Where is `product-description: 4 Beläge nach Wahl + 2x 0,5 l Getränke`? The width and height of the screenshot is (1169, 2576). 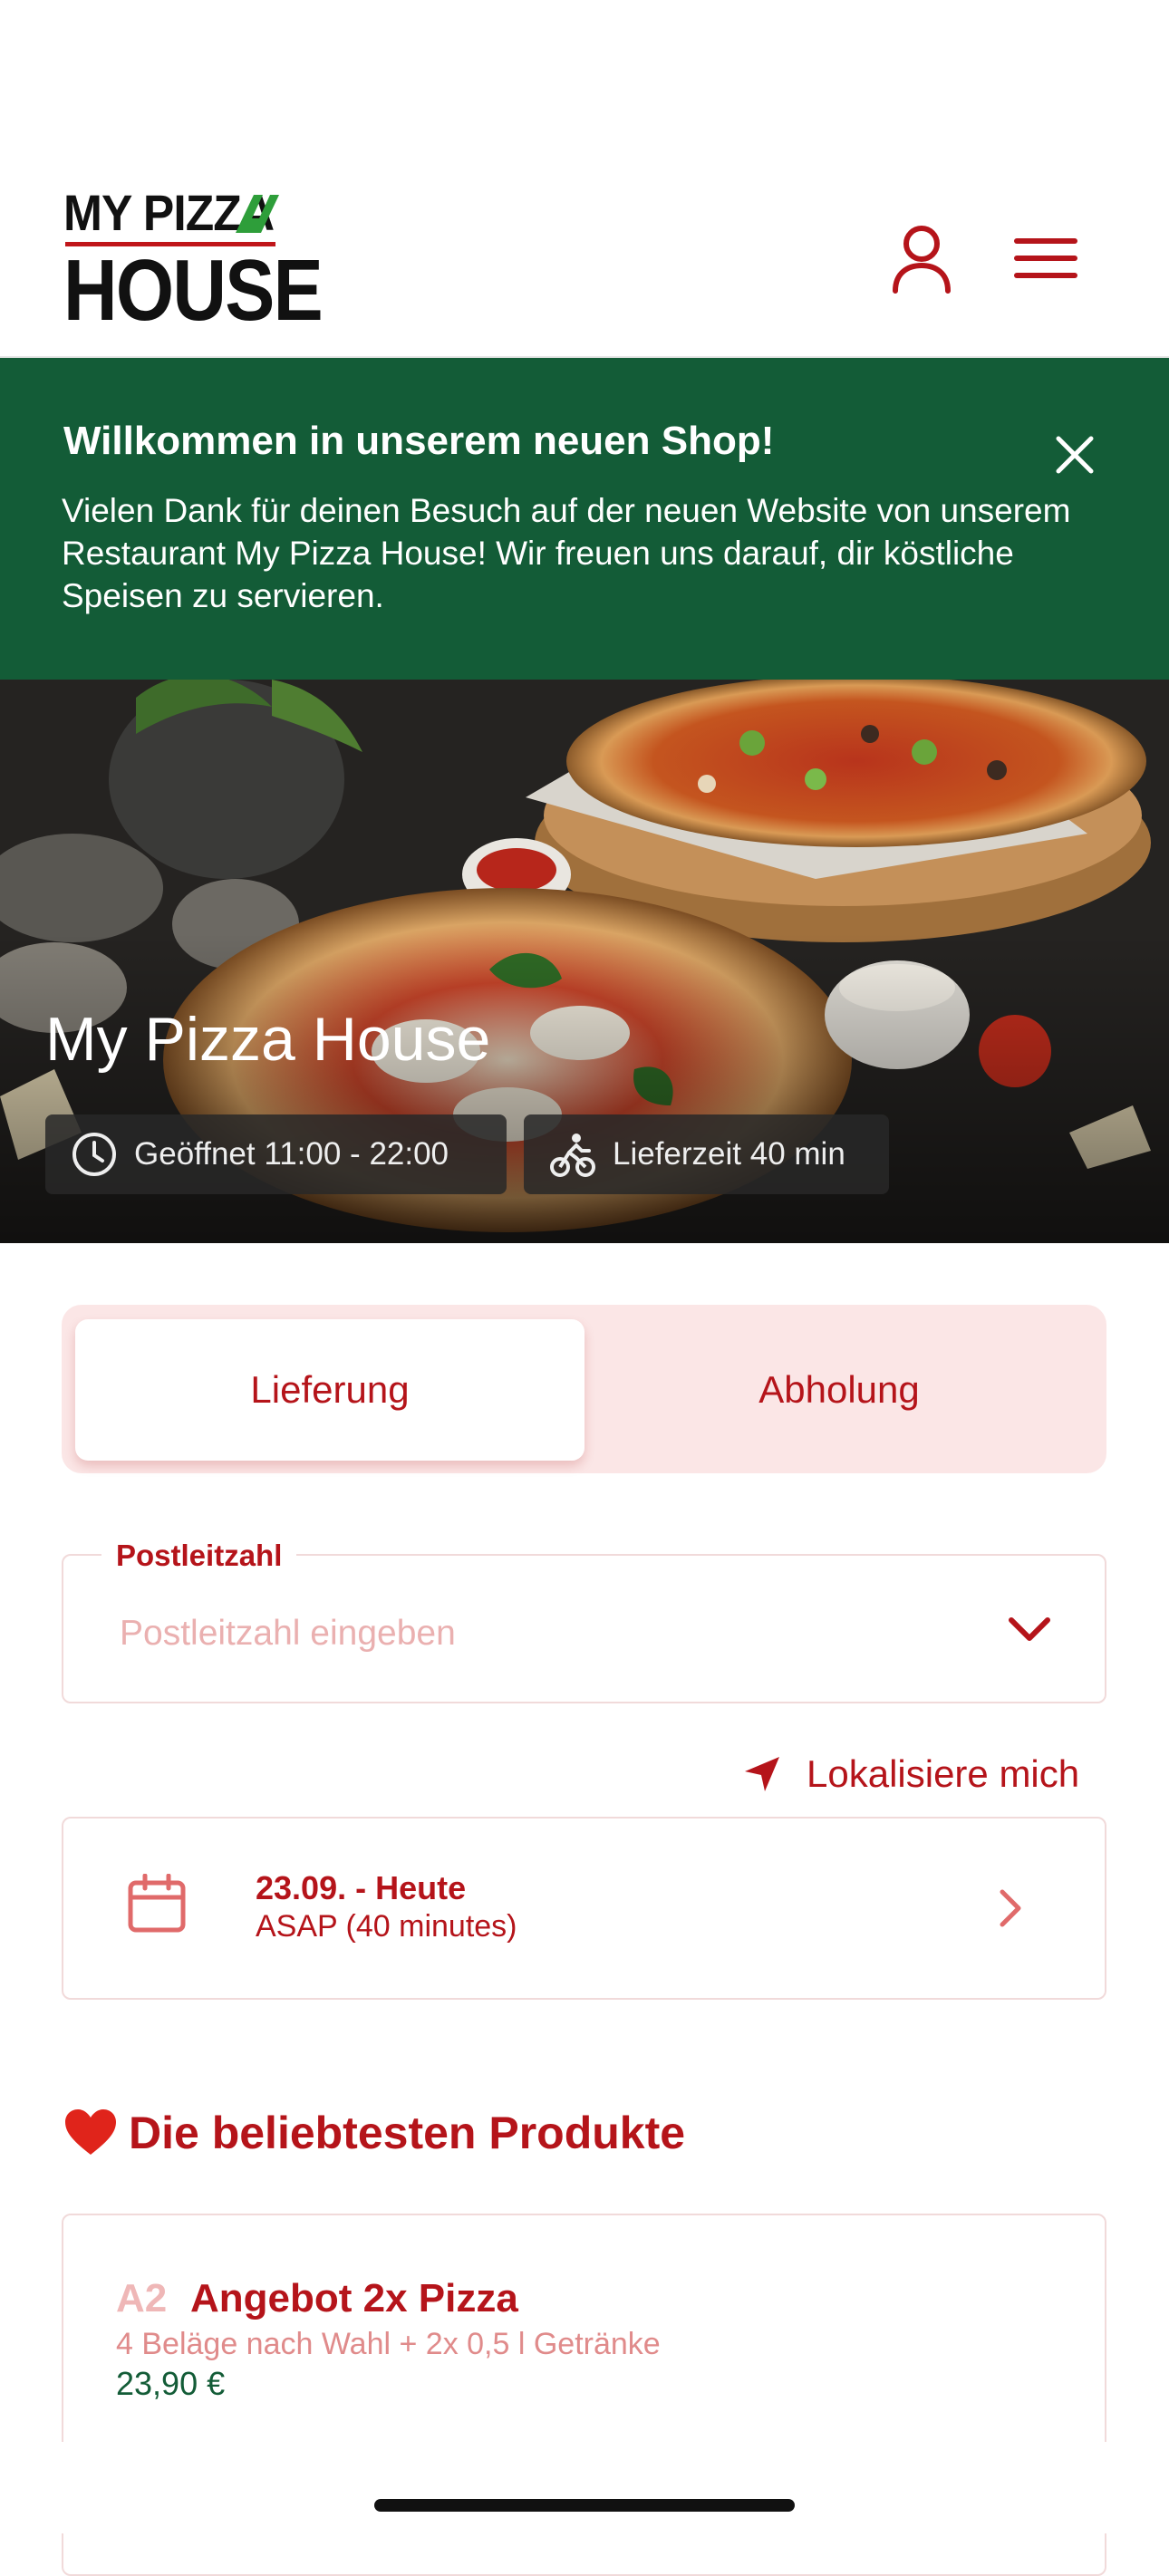
product-description: 4 Beläge nach Wahl + 2x 0,5 l Getränke is located at coordinates (388, 2344).